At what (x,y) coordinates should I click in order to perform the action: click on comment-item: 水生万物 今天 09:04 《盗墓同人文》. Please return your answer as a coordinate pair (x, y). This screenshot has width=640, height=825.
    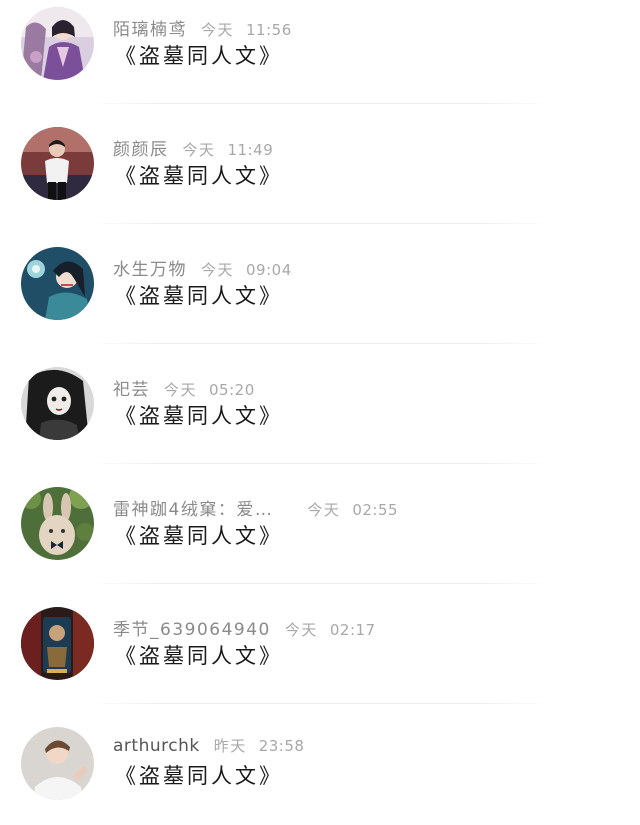
    Looking at the image, I should click on (320, 300).